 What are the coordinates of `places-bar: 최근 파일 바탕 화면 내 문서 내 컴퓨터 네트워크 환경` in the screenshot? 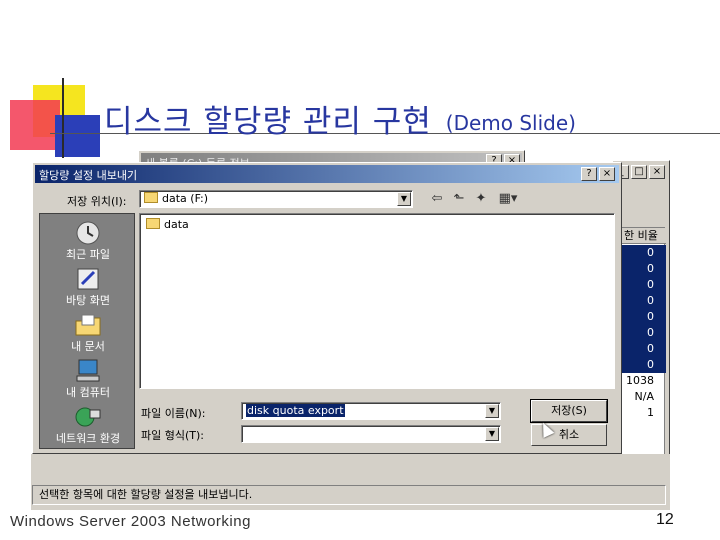 It's located at (87, 331).